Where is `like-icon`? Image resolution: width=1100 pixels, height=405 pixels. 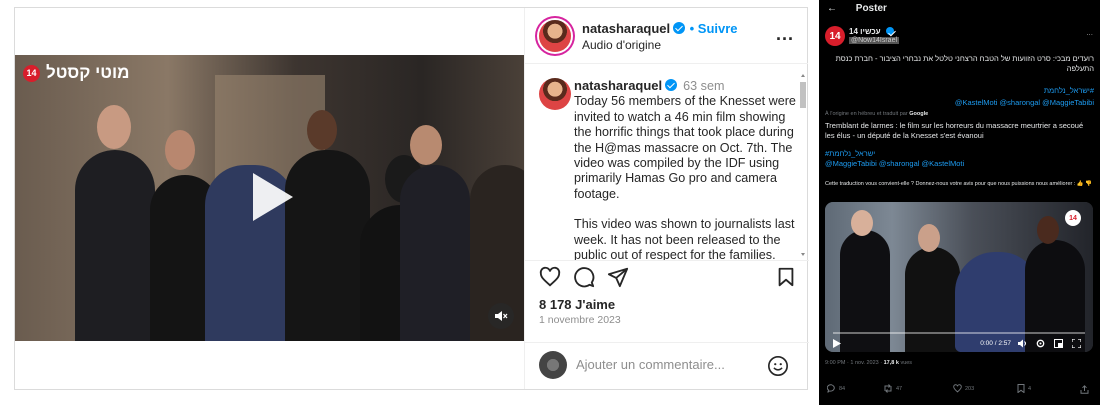
like-icon is located at coordinates (957, 388).